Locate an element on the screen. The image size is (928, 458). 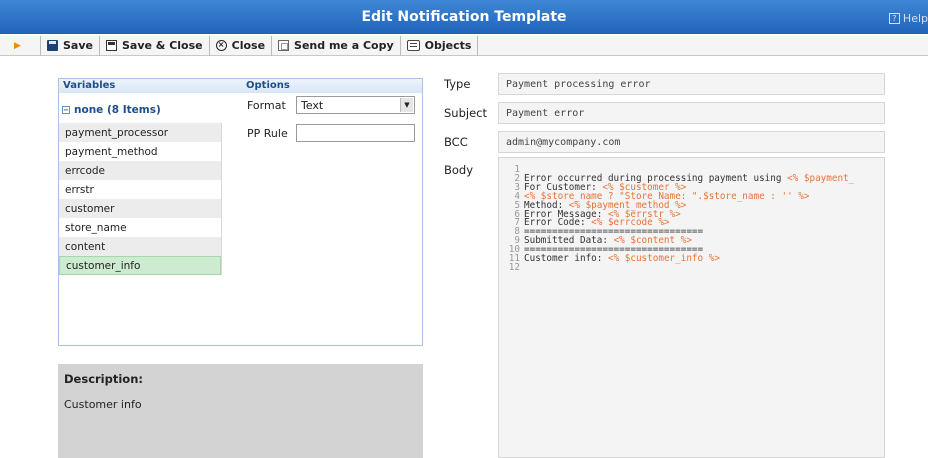
type-field: Payment processing error is located at coordinates (691, 84).